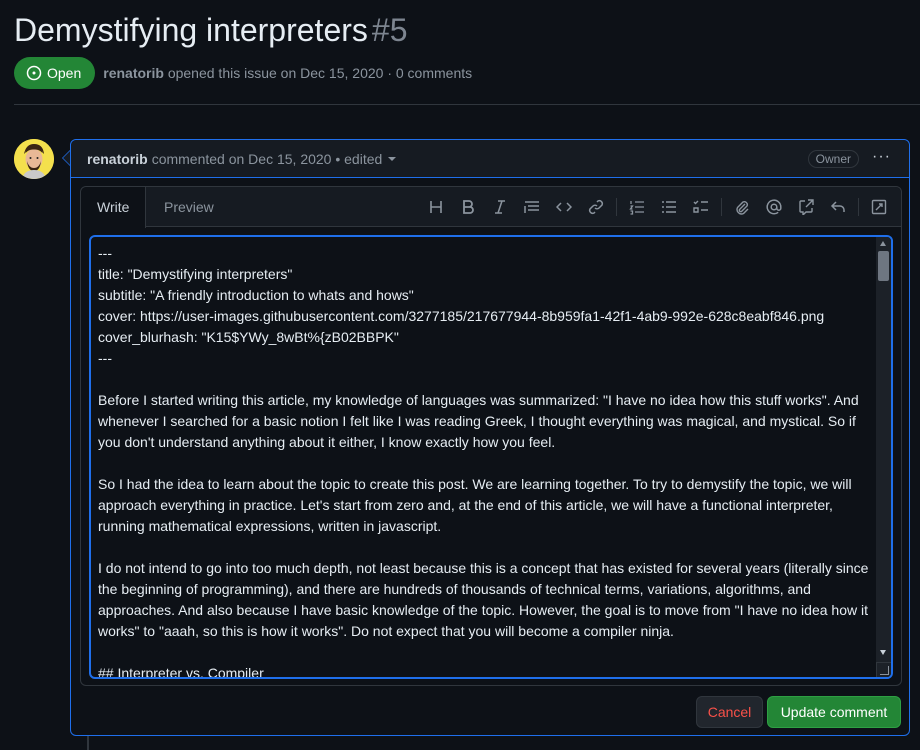 The image size is (920, 750). What do you see at coordinates (114, 207) in the screenshot?
I see `tab-write: Write` at bounding box center [114, 207].